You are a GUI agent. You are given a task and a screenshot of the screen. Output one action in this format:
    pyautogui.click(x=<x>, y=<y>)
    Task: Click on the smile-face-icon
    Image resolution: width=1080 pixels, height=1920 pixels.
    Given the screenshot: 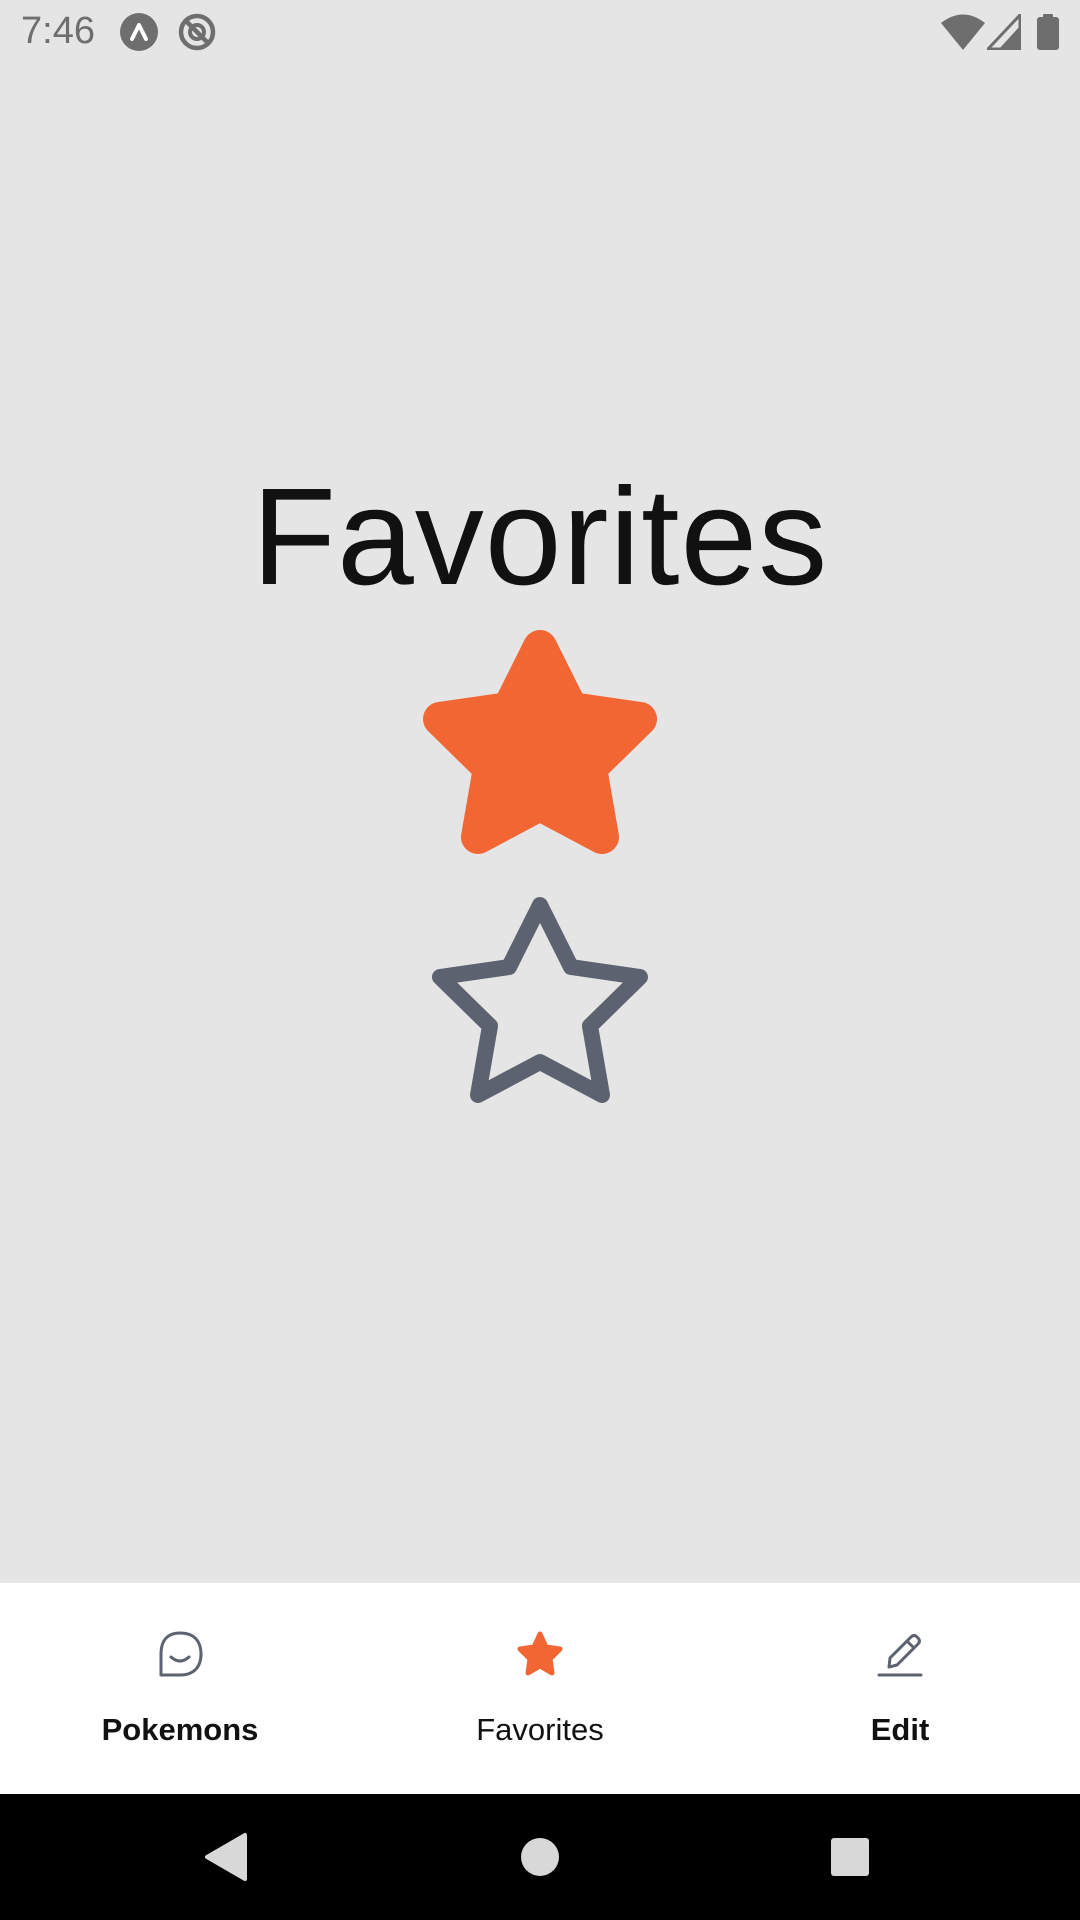 What is the action you would take?
    pyautogui.click(x=181, y=1654)
    